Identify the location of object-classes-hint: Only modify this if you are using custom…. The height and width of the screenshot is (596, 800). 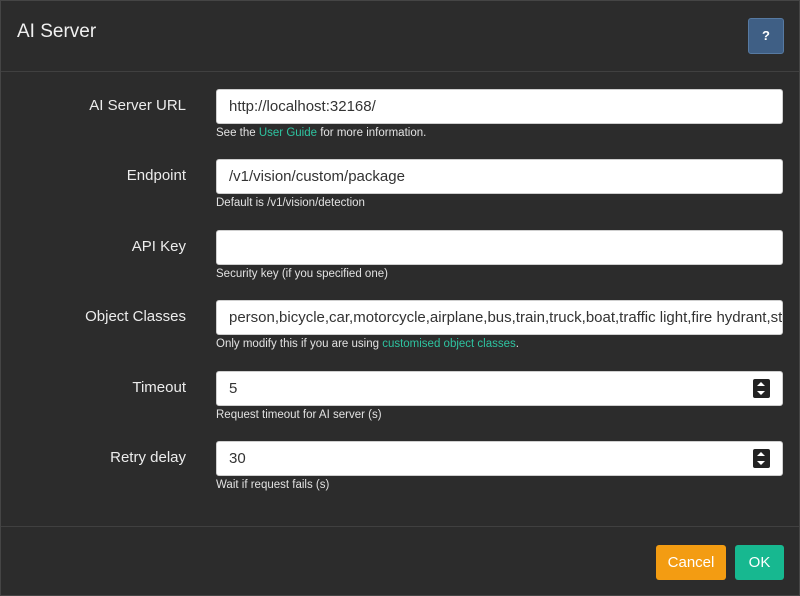
(367, 344).